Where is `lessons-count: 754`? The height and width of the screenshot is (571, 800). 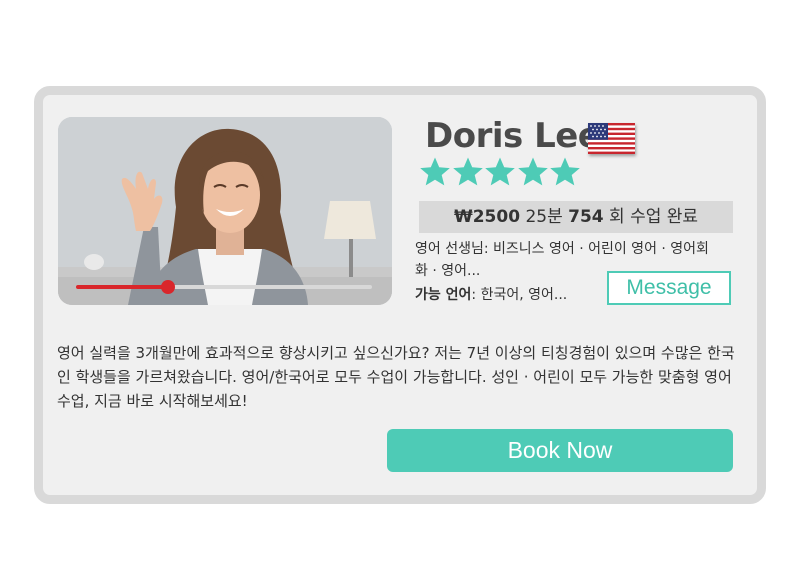
lessons-count: 754 is located at coordinates (586, 217).